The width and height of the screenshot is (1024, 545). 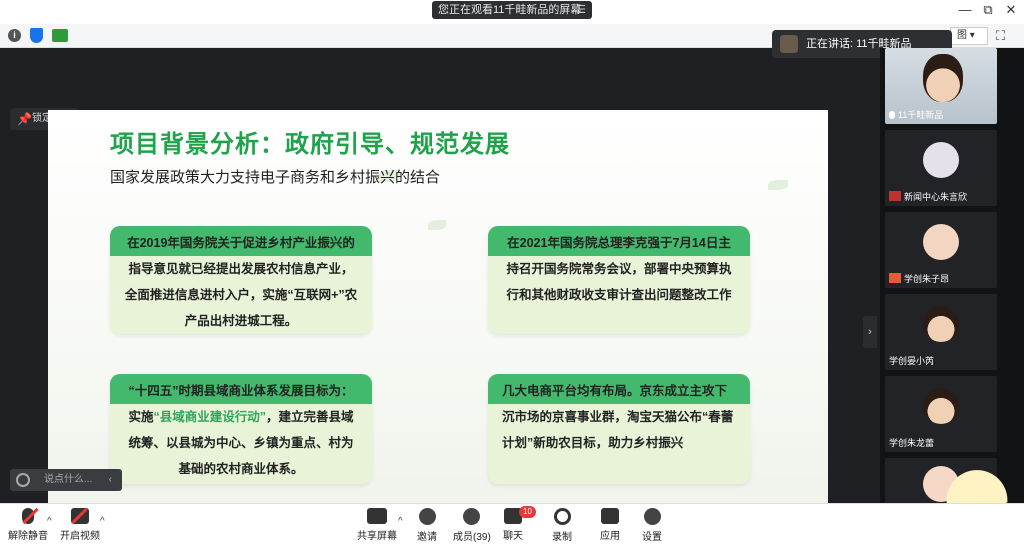 I want to click on gear-icon, so click(x=652, y=516).